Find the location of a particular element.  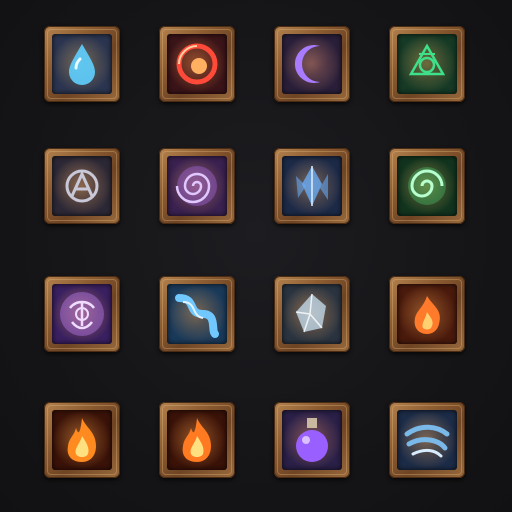

water-wave-icon is located at coordinates (197, 316).